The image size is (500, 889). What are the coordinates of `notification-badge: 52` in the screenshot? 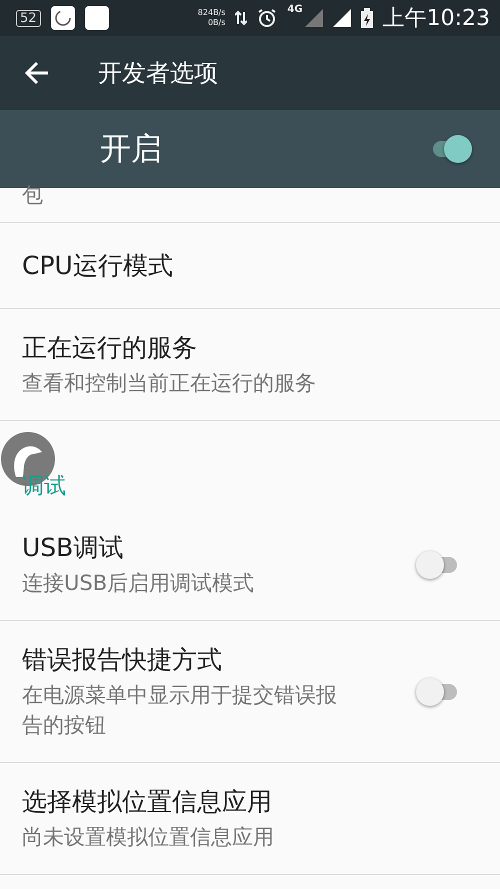 It's located at (28, 18).